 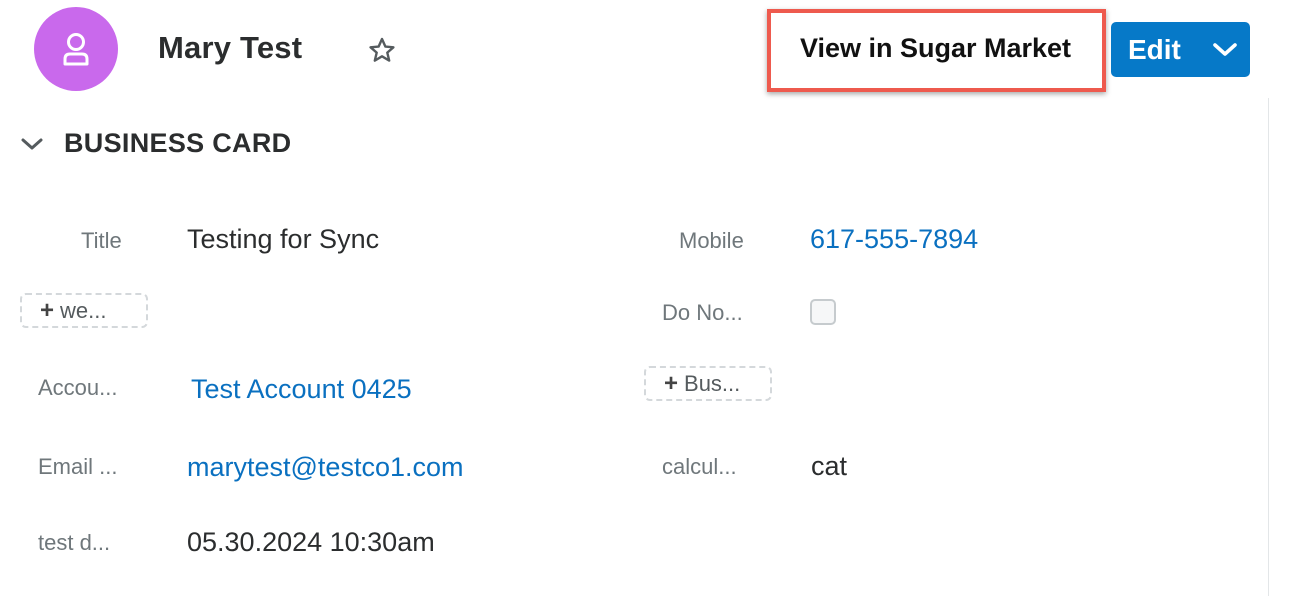 I want to click on account-link: Test Account 0425, so click(x=301, y=389).